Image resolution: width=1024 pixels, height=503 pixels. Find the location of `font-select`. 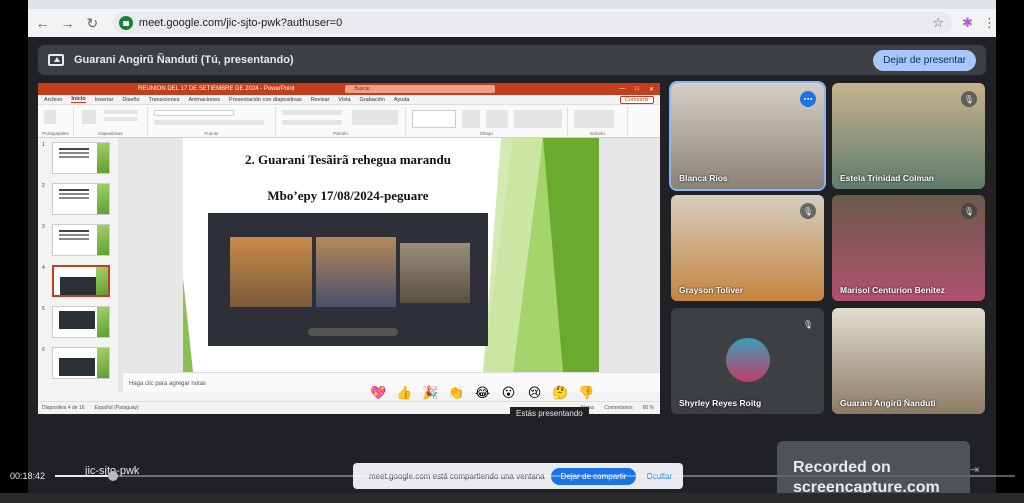

font-select is located at coordinates (194, 113).